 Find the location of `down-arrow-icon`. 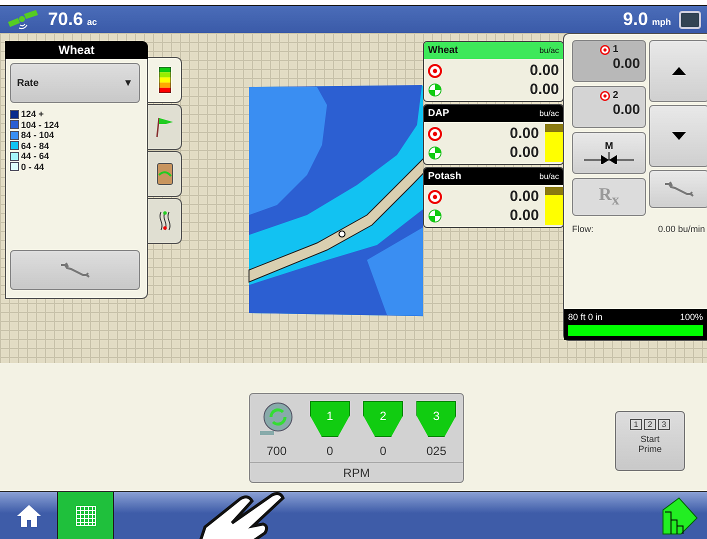

down-arrow-icon is located at coordinates (679, 136).